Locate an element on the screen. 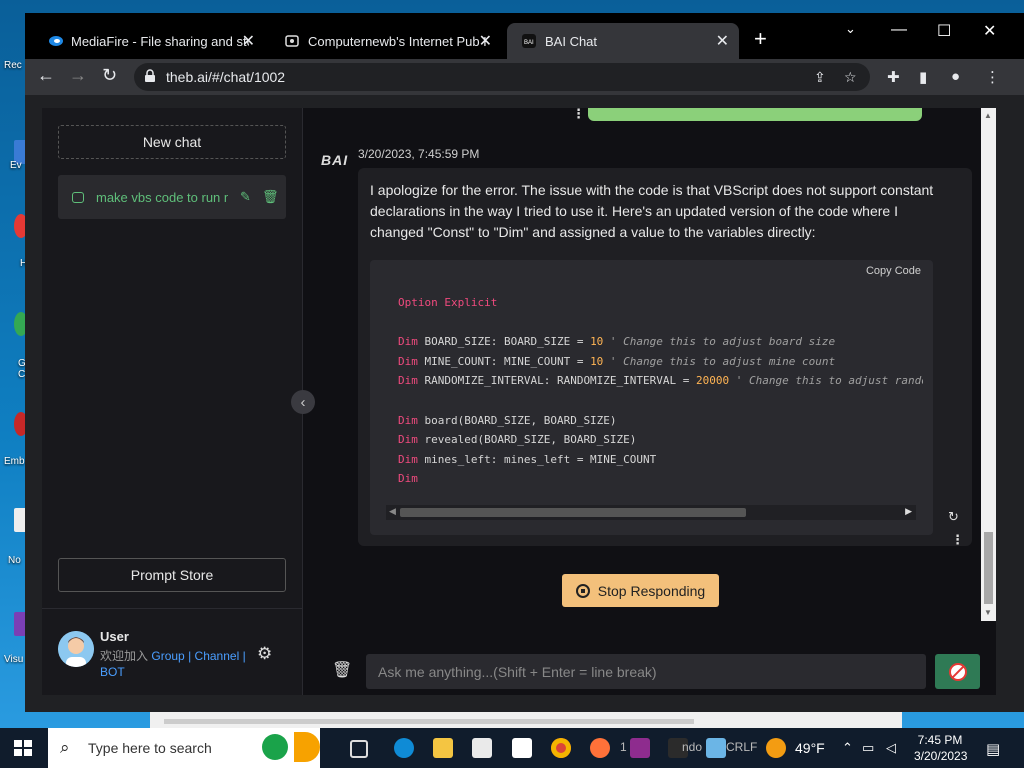 This screenshot has height=768, width=1024. channel-link: Channel is located at coordinates (217, 656).